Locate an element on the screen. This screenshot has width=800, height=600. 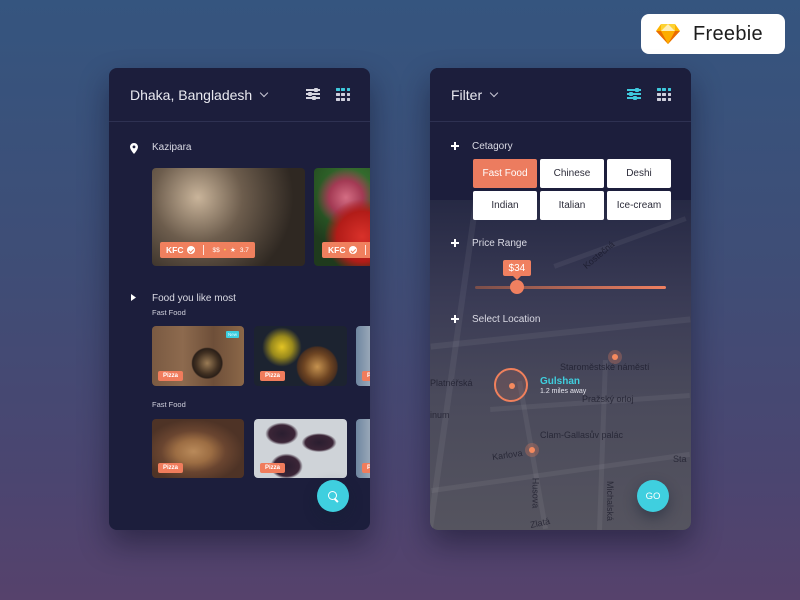
home-header: Dhaka, Bangladesh is located at coordinates (239, 95).